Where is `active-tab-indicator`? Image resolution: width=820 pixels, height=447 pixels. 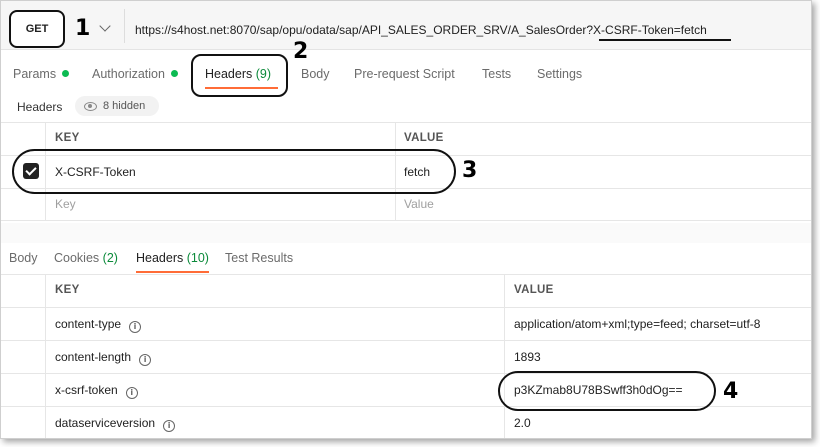 active-tab-indicator is located at coordinates (172, 272).